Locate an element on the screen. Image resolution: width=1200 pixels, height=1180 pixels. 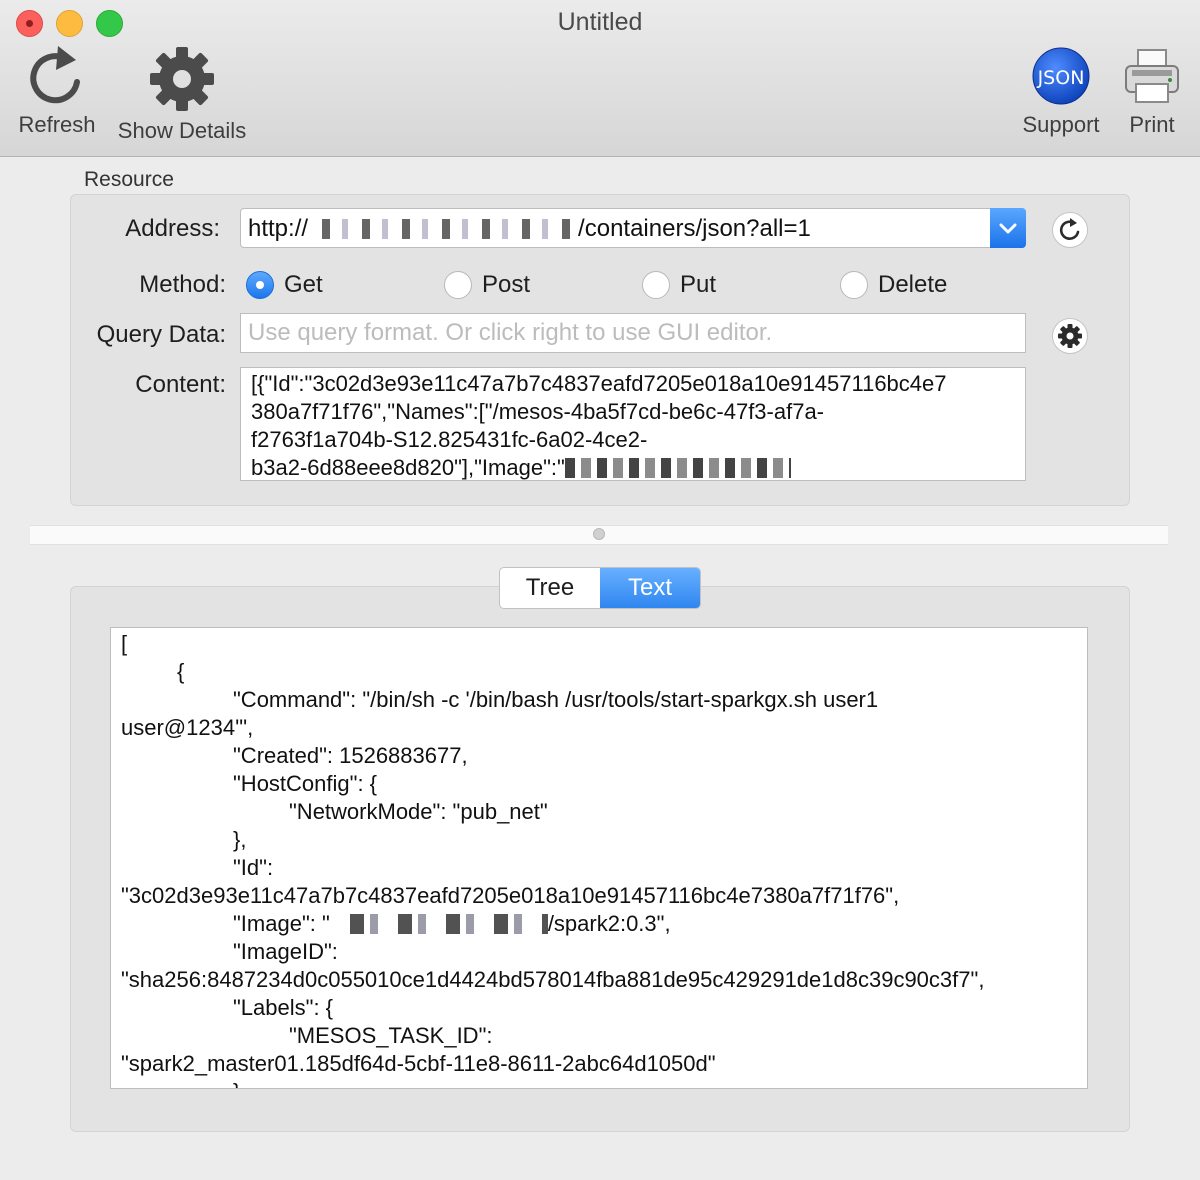
method-radio-delete: Delete is located at coordinates (893, 285).